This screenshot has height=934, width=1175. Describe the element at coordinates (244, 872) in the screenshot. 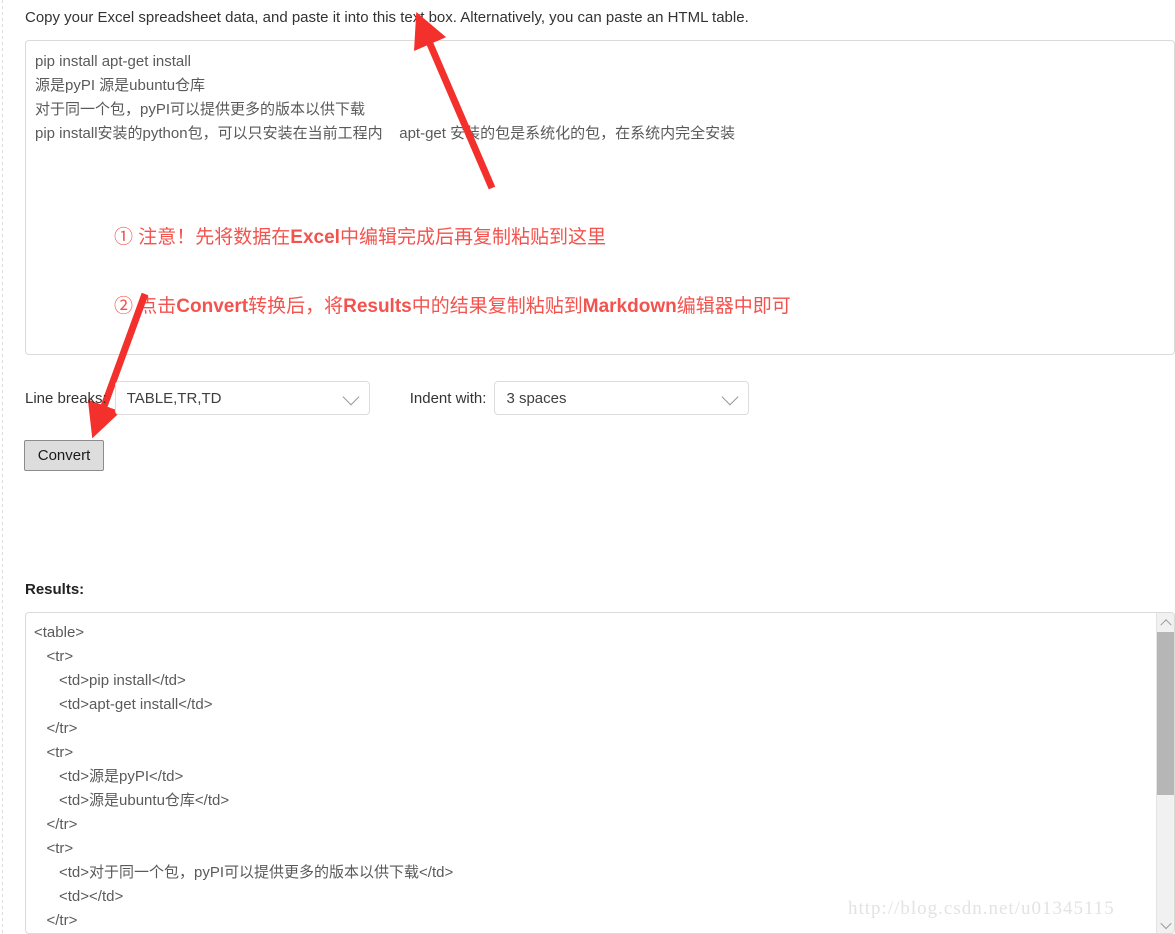

I see `result-text-line: <td>对于同一个包，pyPI可以提供更多的版本以供下载</td>` at that location.